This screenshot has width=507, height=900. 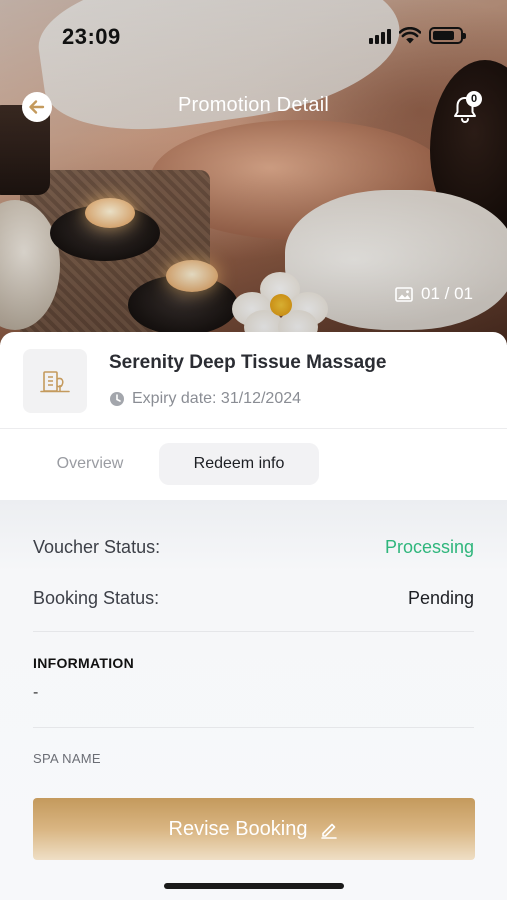 I want to click on battery-icon, so click(x=447, y=35).